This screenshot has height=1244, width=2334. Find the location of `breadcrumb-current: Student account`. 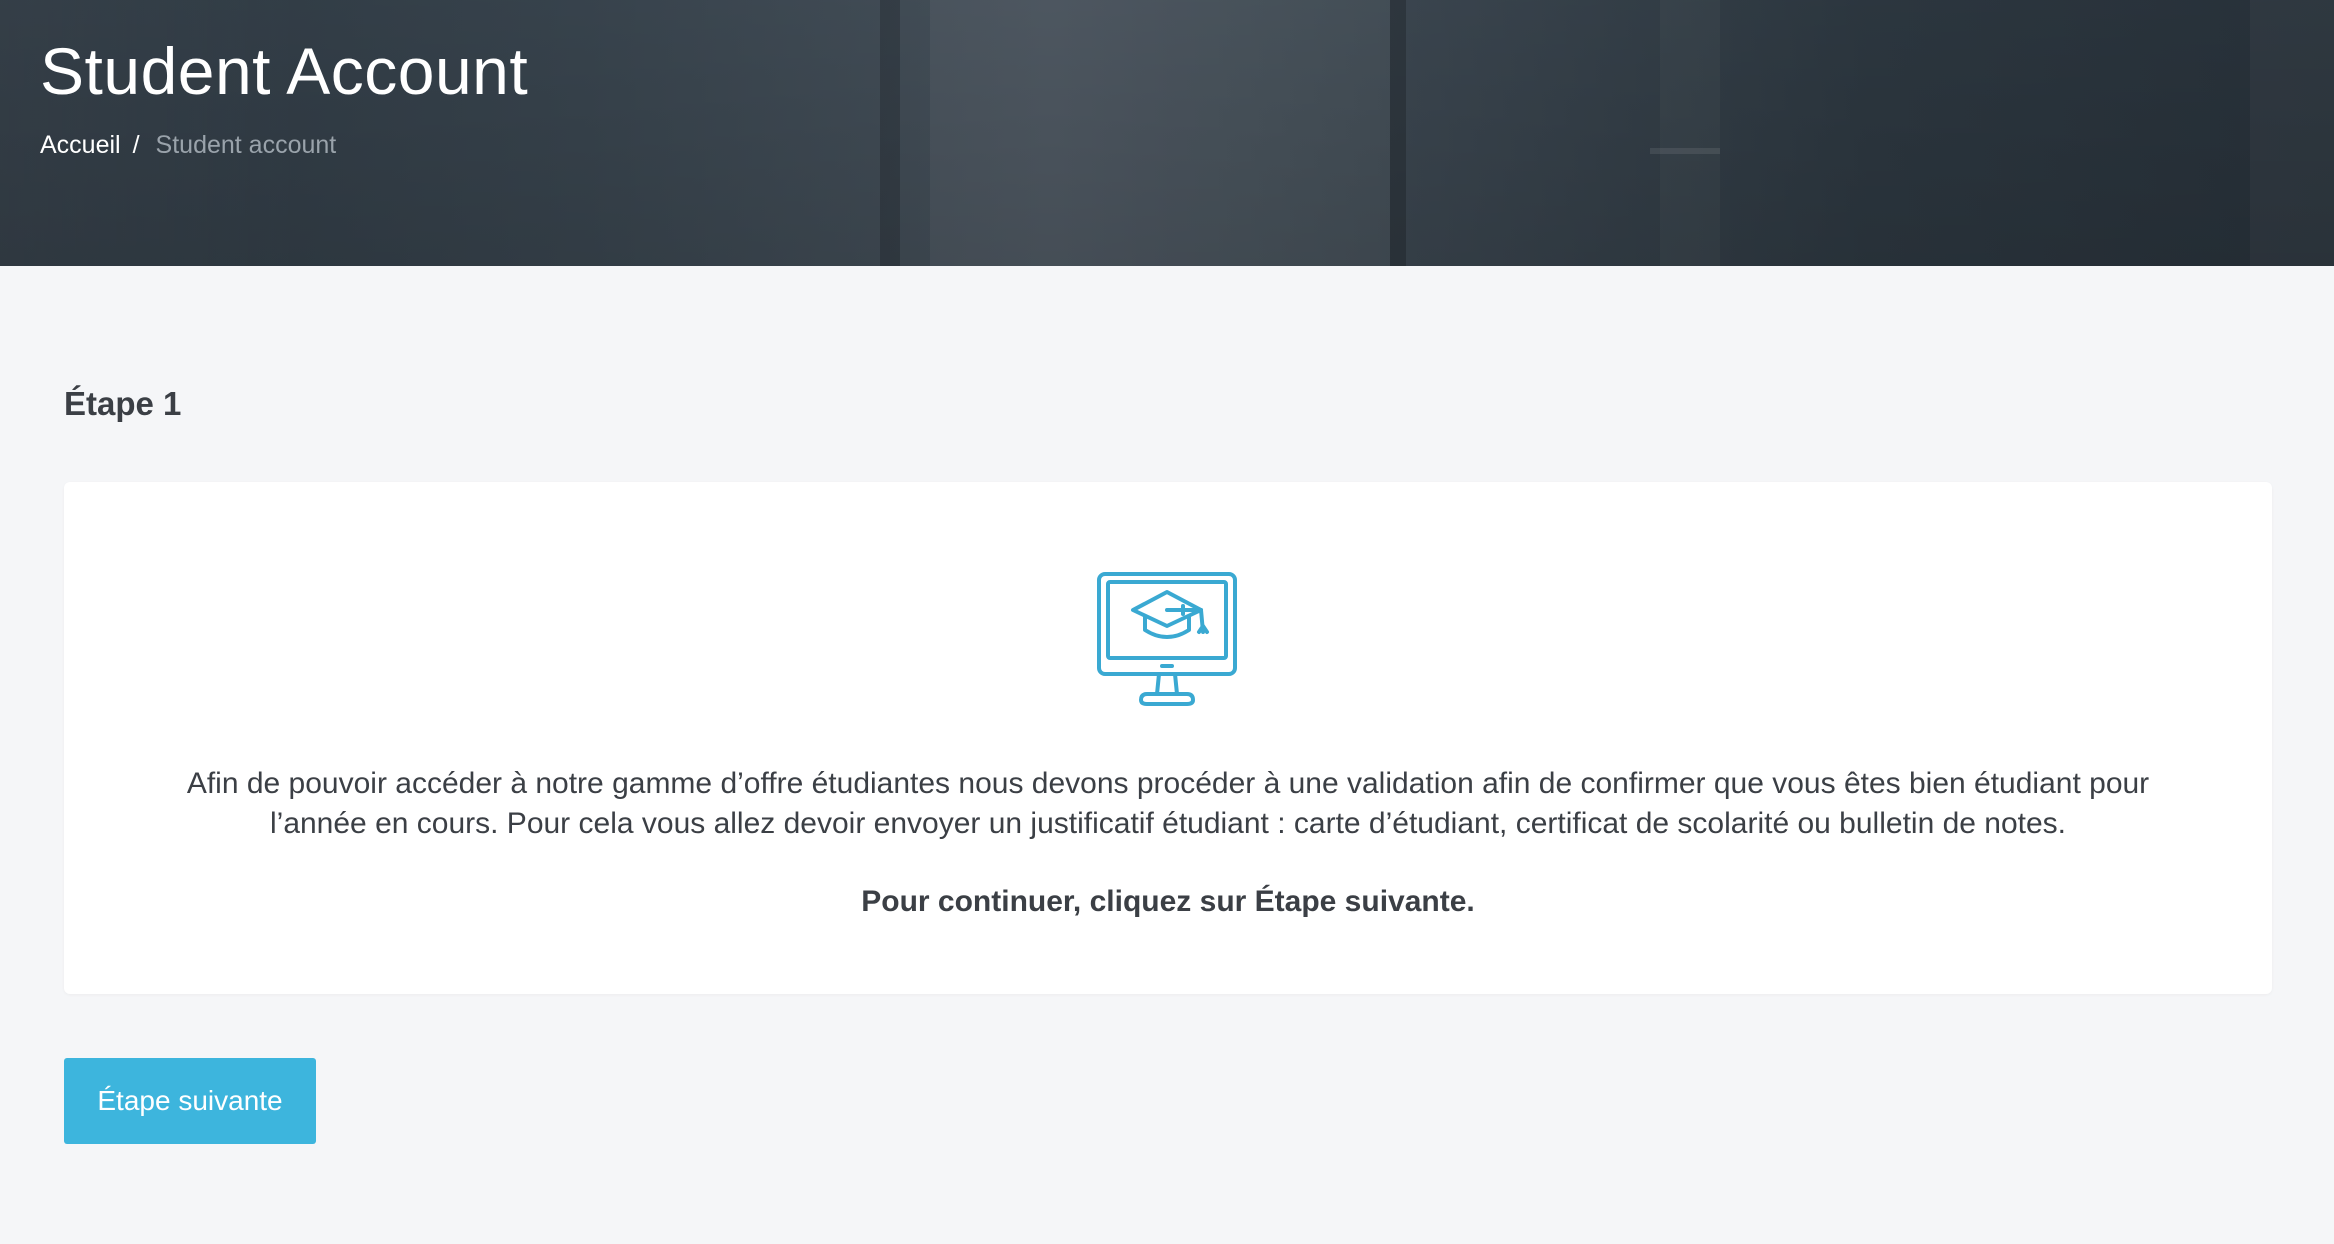

breadcrumb-current: Student account is located at coordinates (246, 145).